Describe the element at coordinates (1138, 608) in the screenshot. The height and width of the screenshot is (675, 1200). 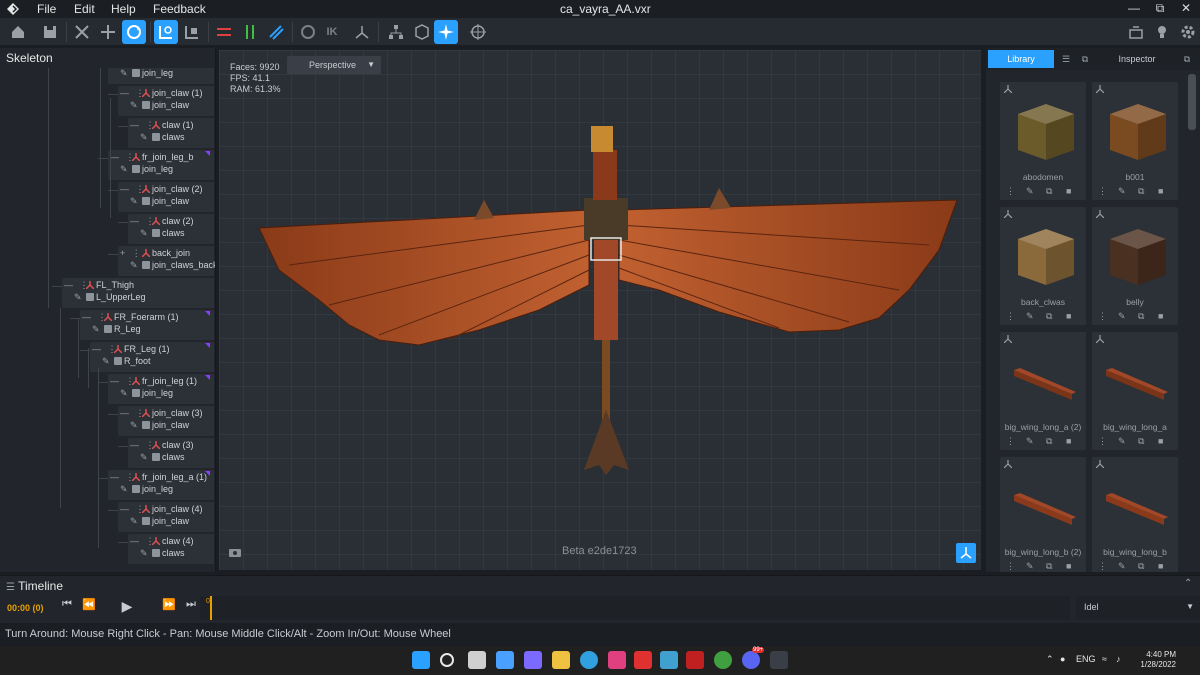
I see `animation-select: Idel ▼` at that location.